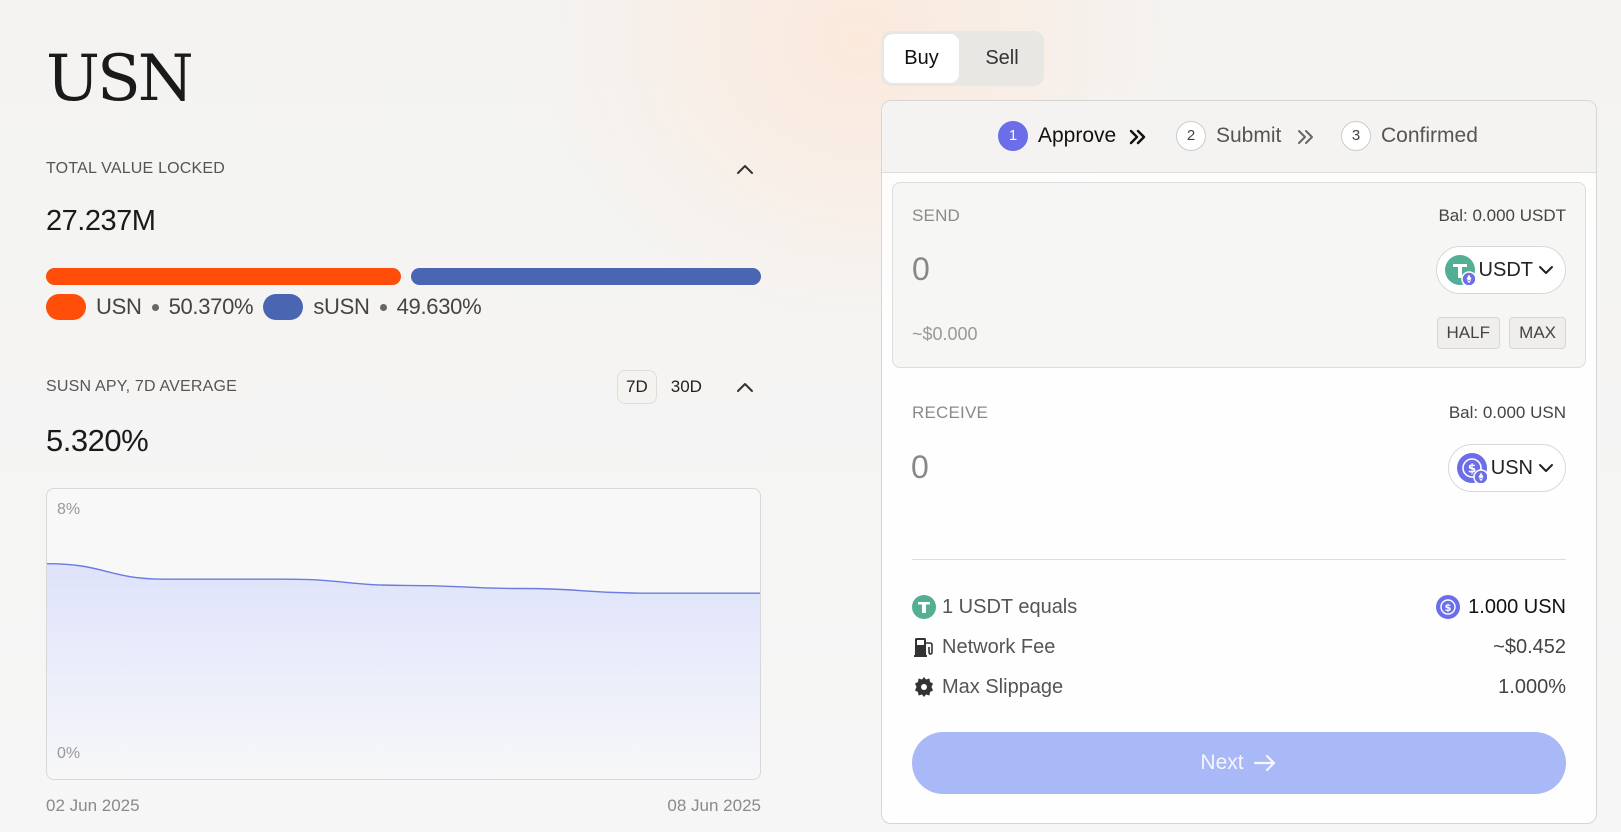 This screenshot has width=1621, height=832. What do you see at coordinates (1239, 647) in the screenshot?
I see `network-fee-row: Network Fee ~$0.452` at bounding box center [1239, 647].